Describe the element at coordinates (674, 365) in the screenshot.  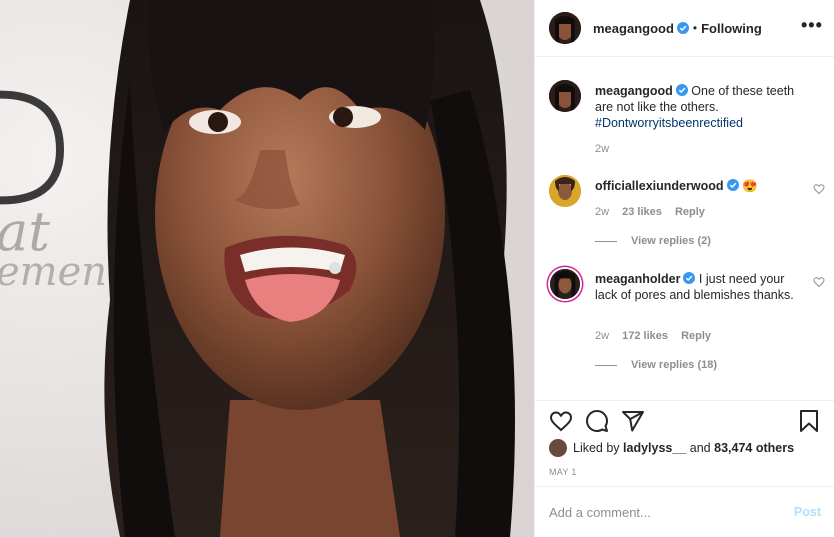
I see `view-replies-label: View replies (18)` at that location.